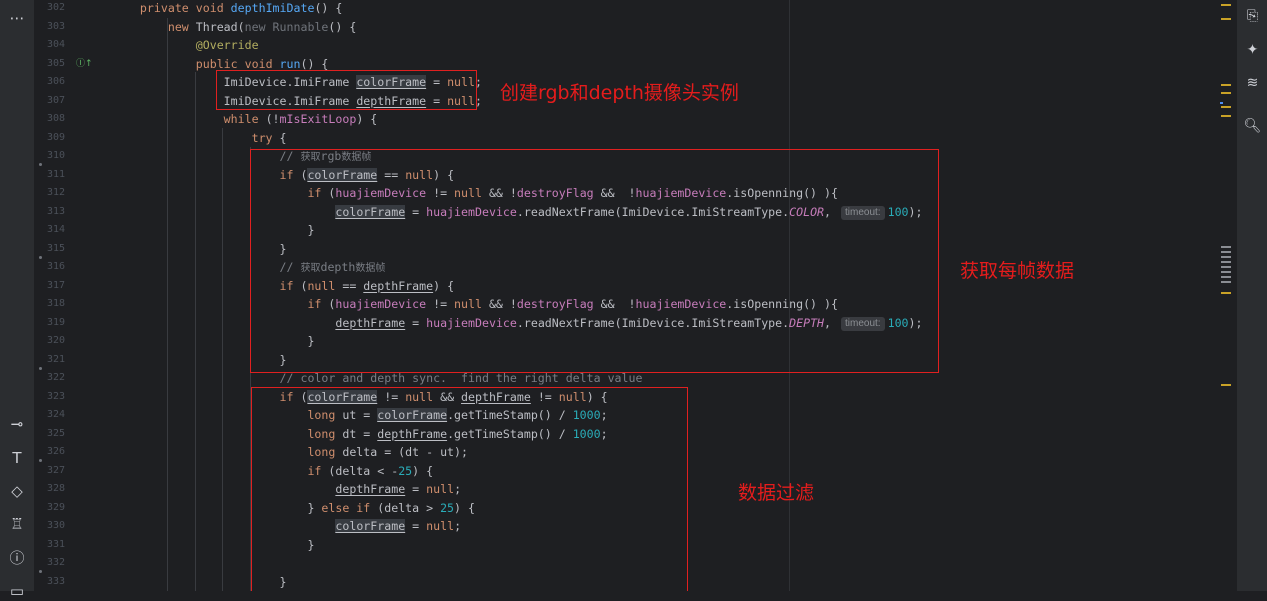 The image size is (1267, 601). What do you see at coordinates (776, 493) in the screenshot?
I see `annotation-data-filter: 数据过滤` at bounding box center [776, 493].